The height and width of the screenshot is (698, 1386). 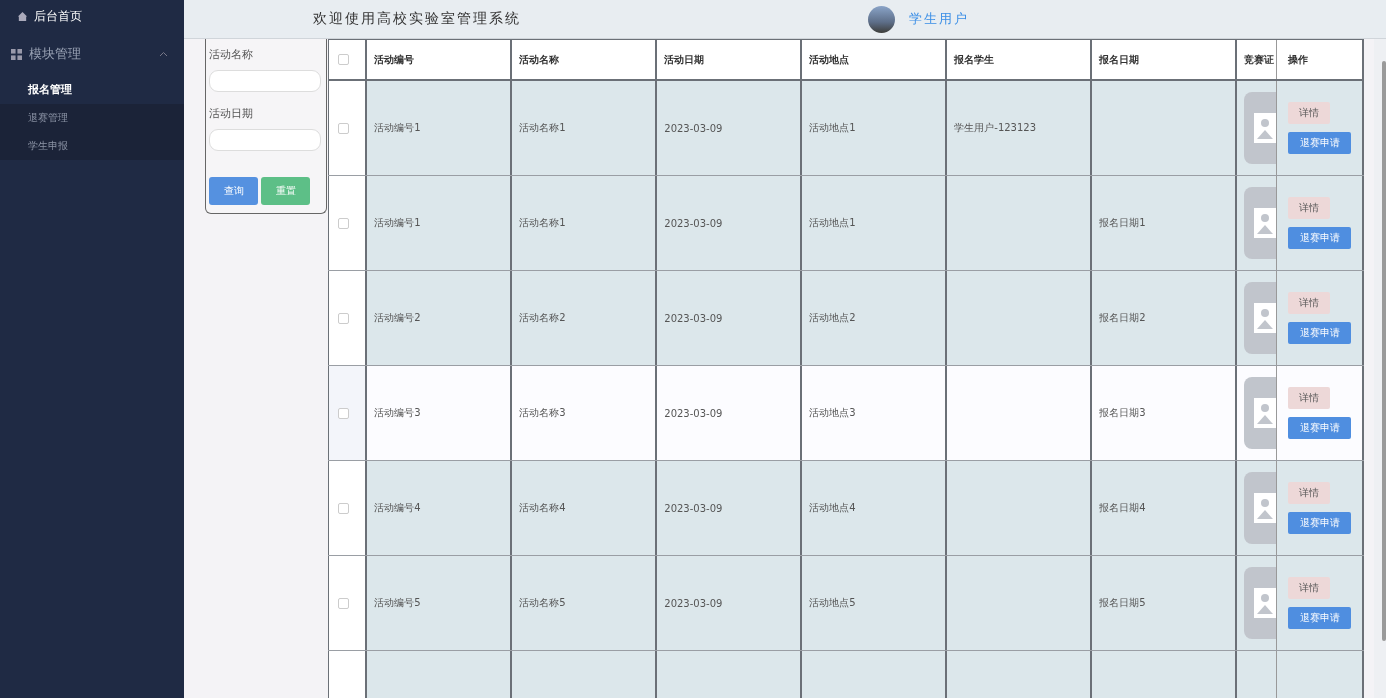 I want to click on table-cell: 活动地点4, so click(x=832, y=508).